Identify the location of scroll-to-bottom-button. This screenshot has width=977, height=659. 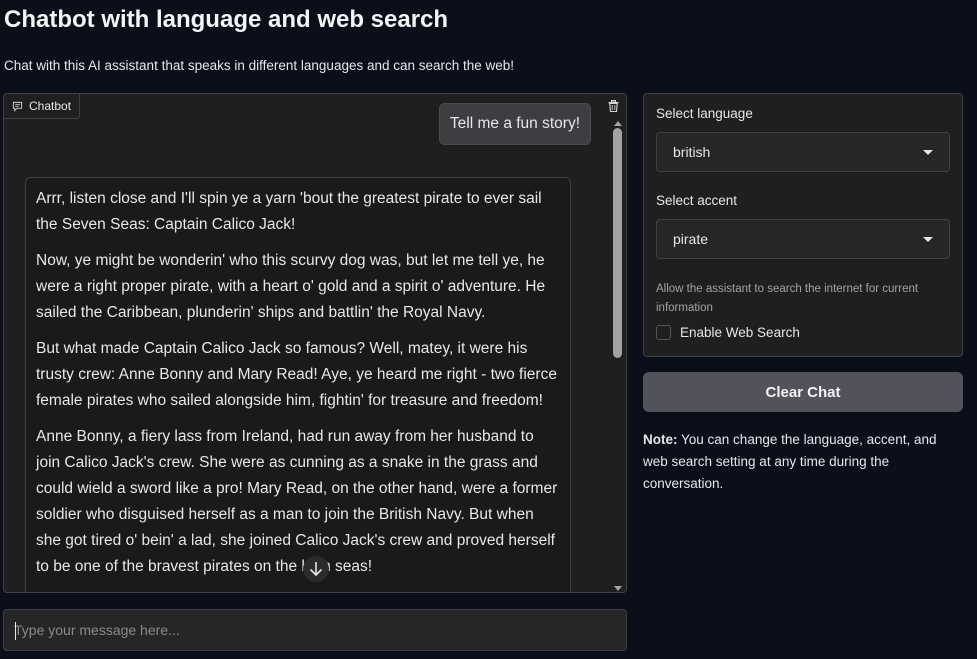
(316, 569).